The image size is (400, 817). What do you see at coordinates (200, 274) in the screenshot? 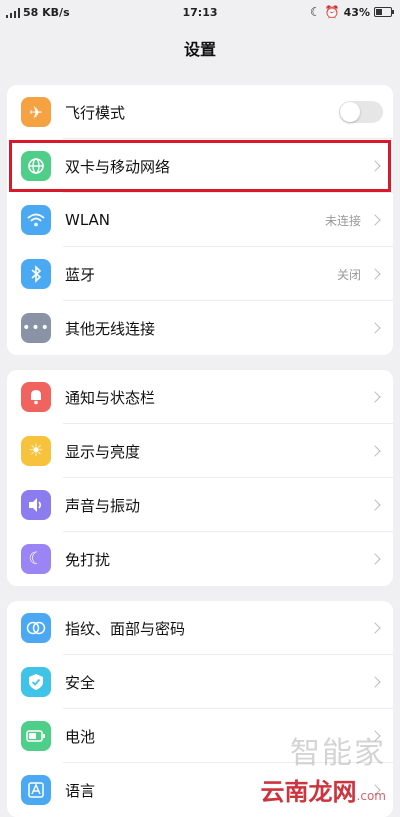
I see `settings-item-bluetooth: 蓝牙 关闭` at bounding box center [200, 274].